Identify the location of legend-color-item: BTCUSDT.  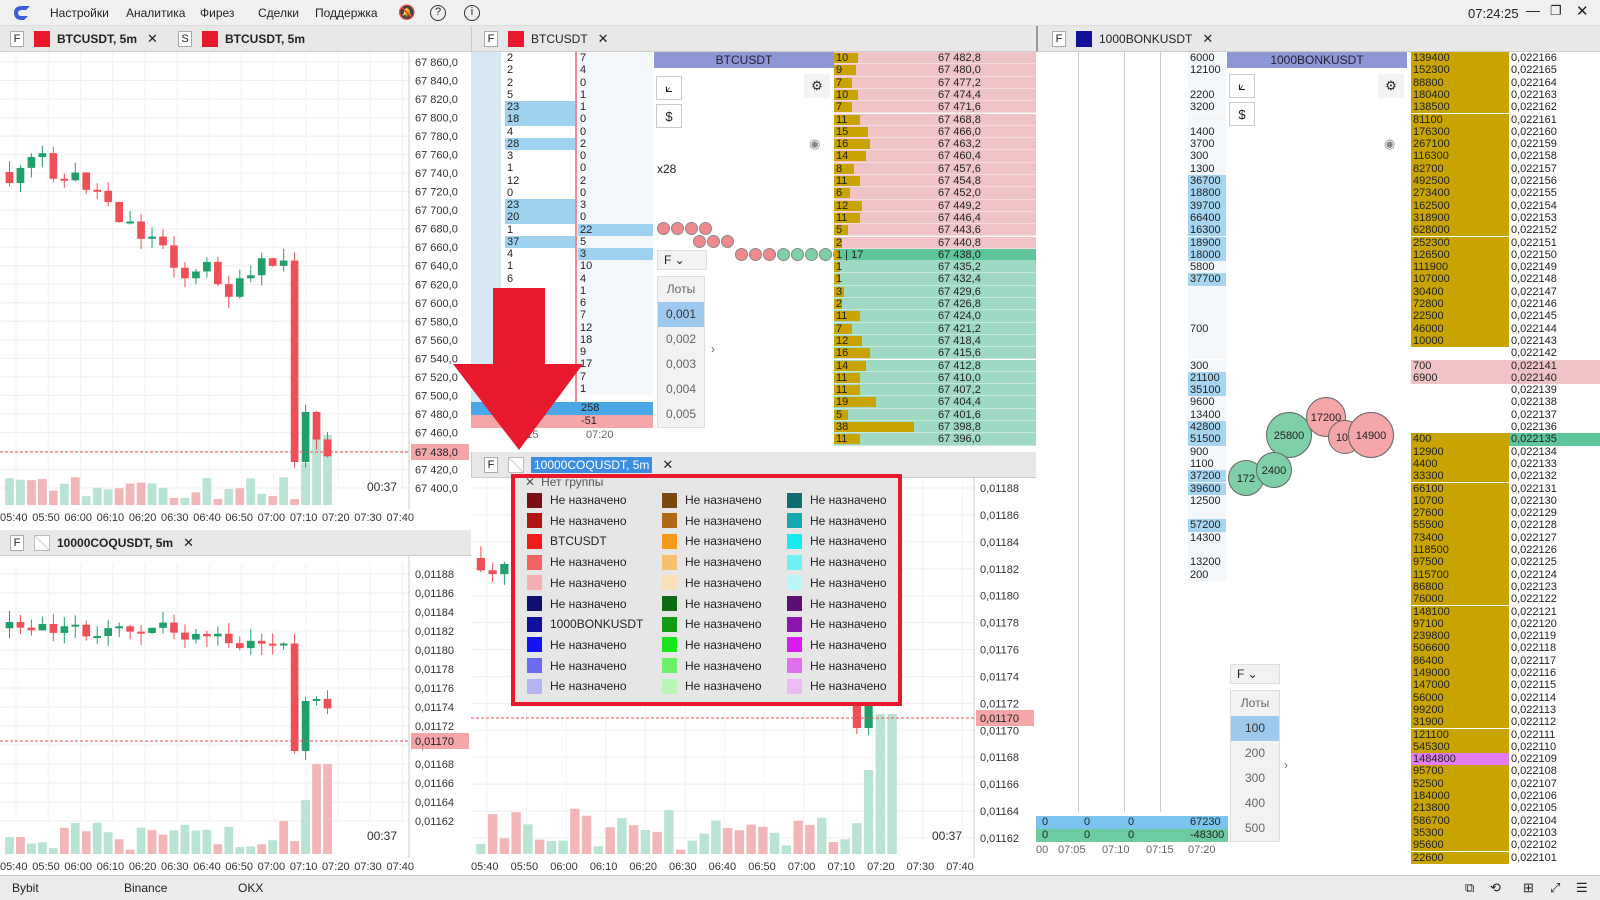
(567, 541).